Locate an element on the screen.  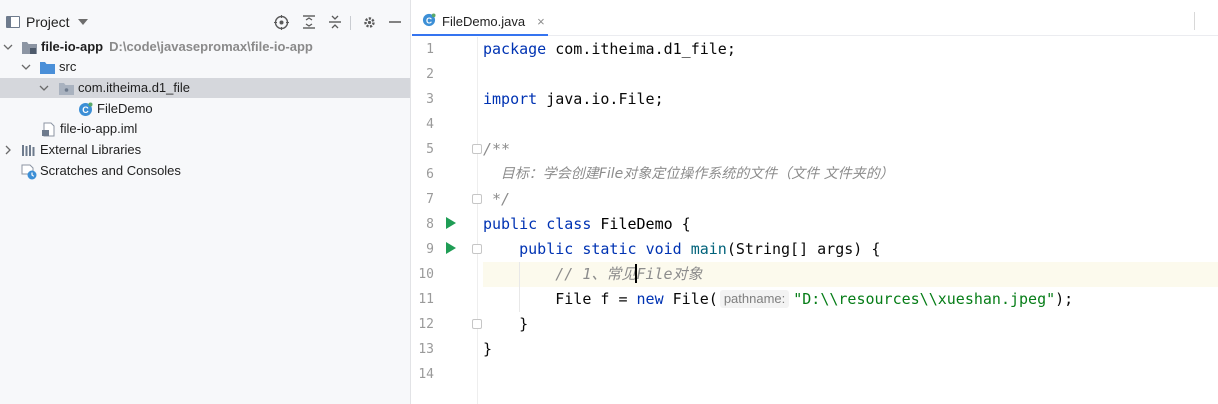
code-line-1: package com.itheima.d1_file; is located at coordinates (609, 49).